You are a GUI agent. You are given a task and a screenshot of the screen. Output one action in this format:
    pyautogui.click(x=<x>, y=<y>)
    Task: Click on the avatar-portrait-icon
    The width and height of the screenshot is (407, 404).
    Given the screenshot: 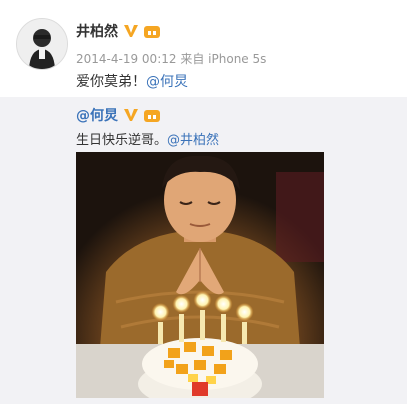 What is the action you would take?
    pyautogui.click(x=42, y=44)
    